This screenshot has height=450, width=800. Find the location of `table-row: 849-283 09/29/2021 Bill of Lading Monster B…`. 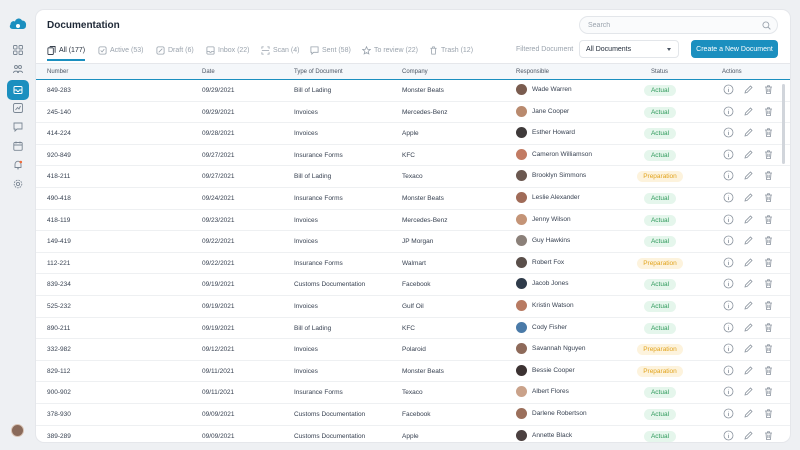

table-row: 849-283 09/29/2021 Bill of Lading Monster B… is located at coordinates (413, 91).